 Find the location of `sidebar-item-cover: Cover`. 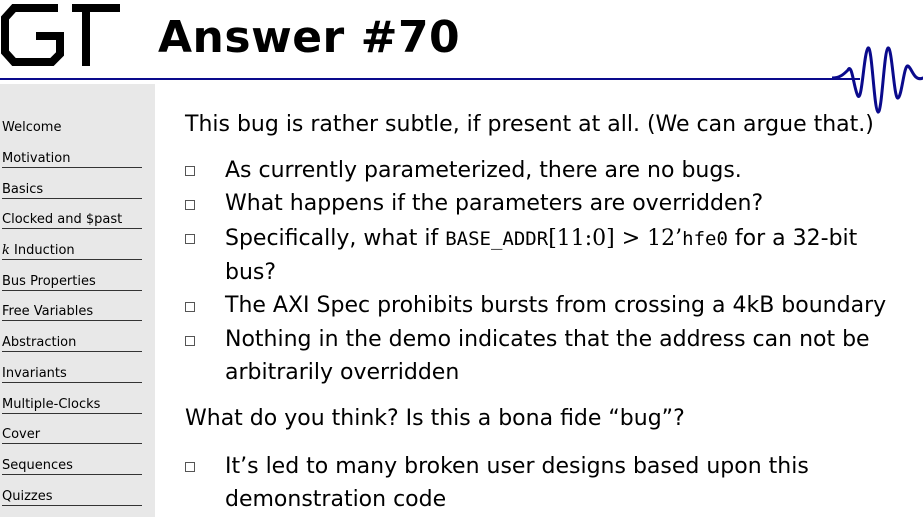

sidebar-item-cover: Cover is located at coordinates (72, 435).